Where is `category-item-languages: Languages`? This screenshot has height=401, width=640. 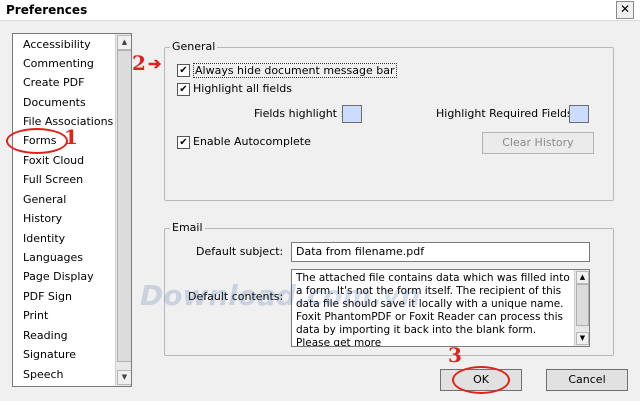 category-item-languages: Languages is located at coordinates (53, 258).